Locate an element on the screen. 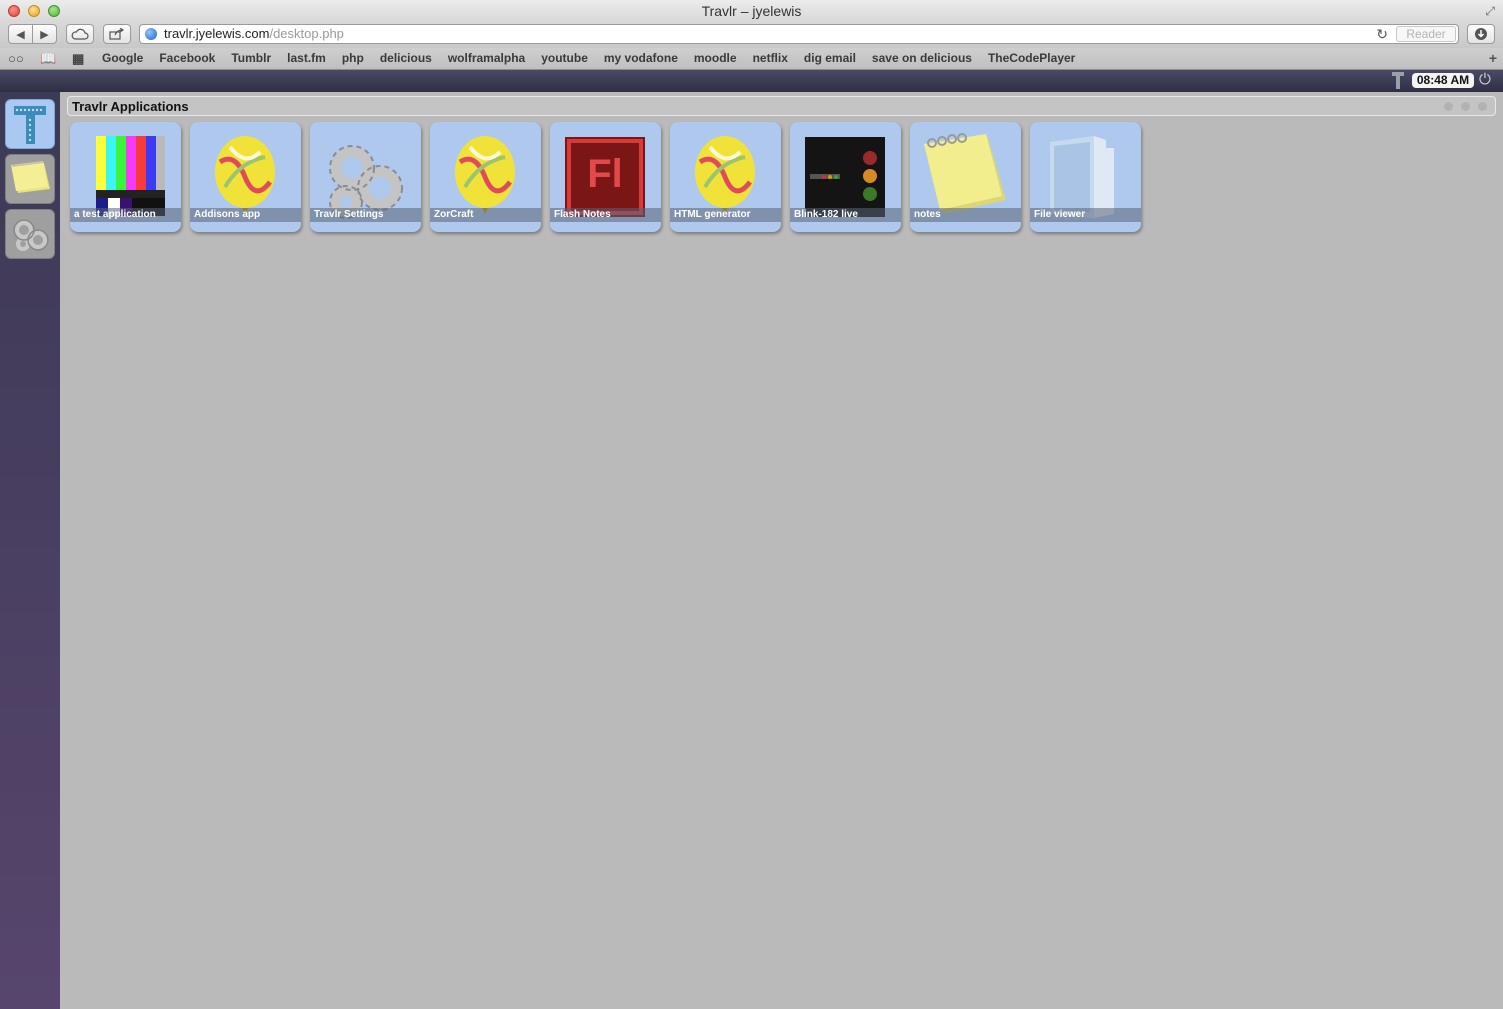  forward-button: ▶ is located at coordinates (44, 34).